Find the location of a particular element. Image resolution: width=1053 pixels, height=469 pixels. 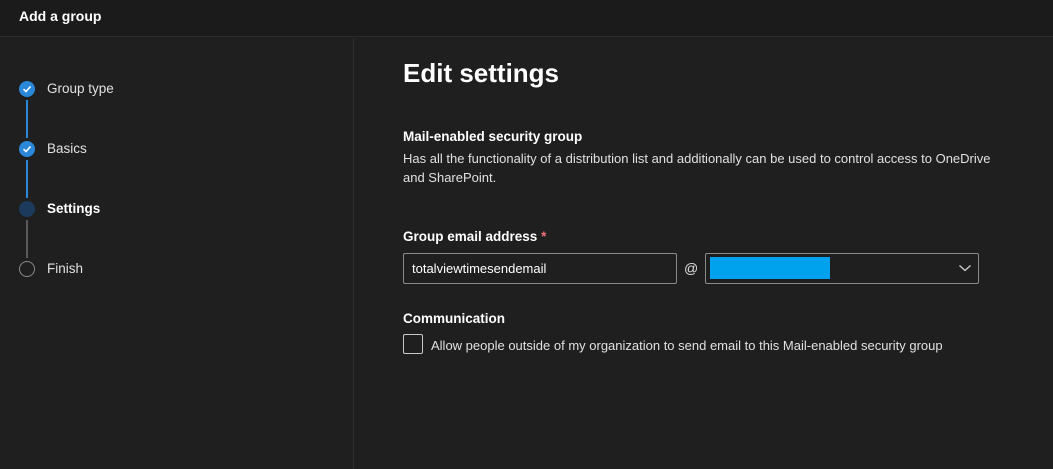

step-label: Finish is located at coordinates (65, 268).